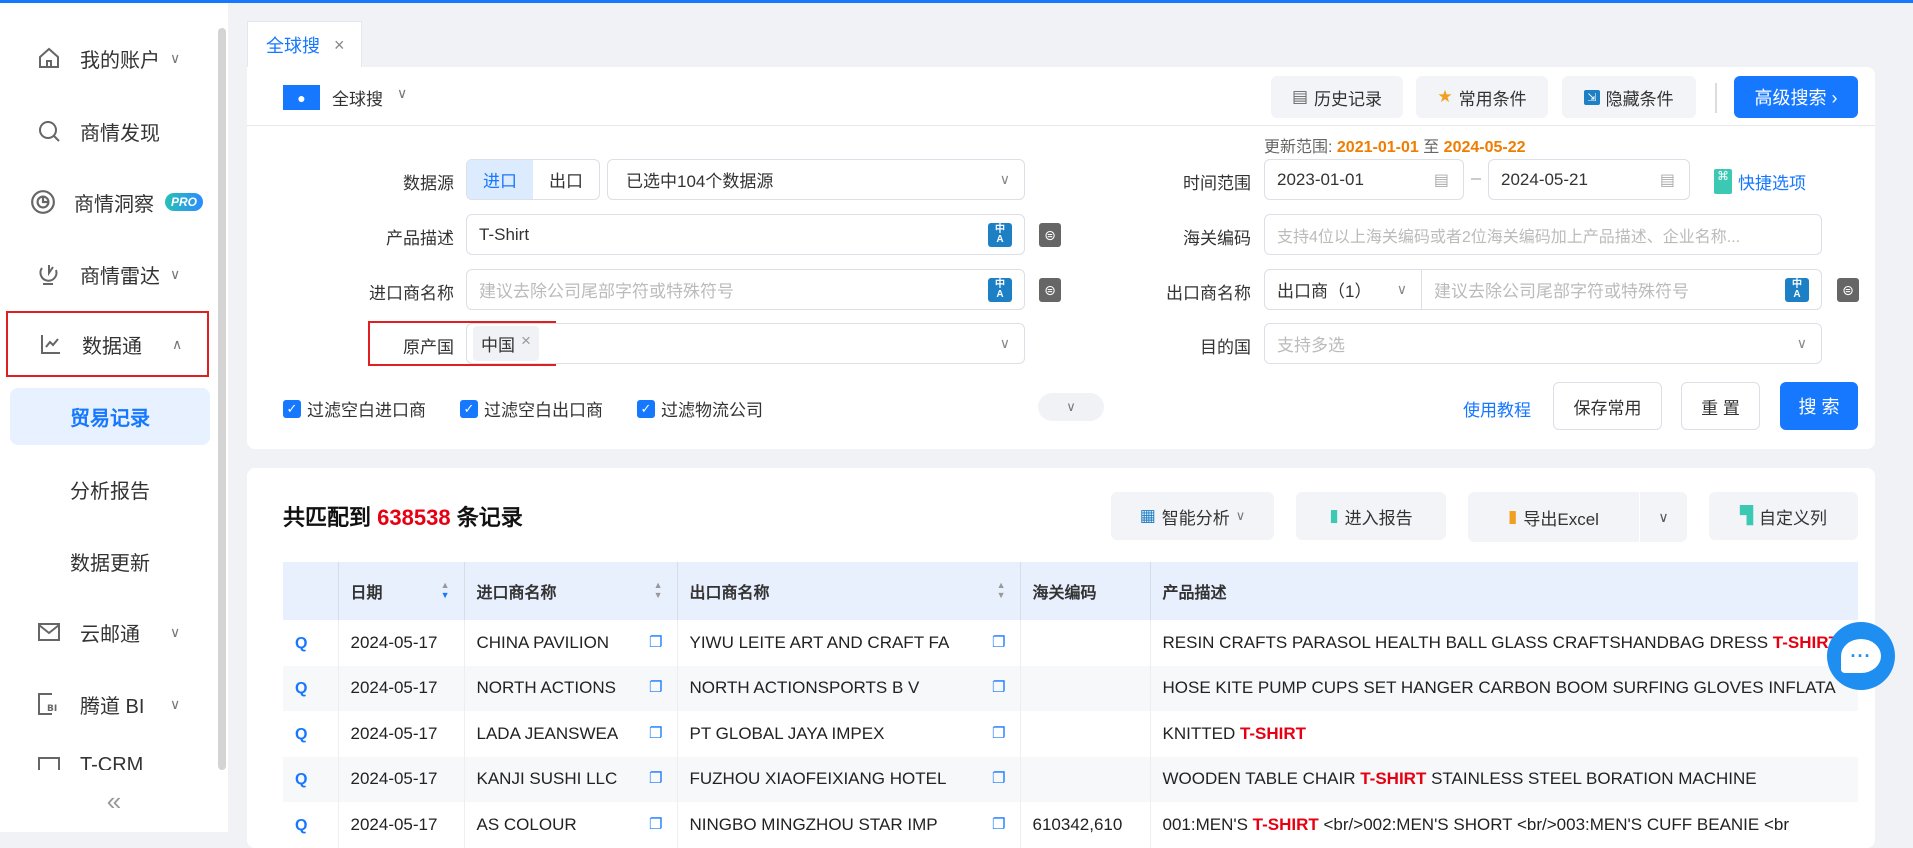  What do you see at coordinates (816, 179) in the screenshot?
I see `datasource-select: 已选中104个数据源 ∨` at bounding box center [816, 179].